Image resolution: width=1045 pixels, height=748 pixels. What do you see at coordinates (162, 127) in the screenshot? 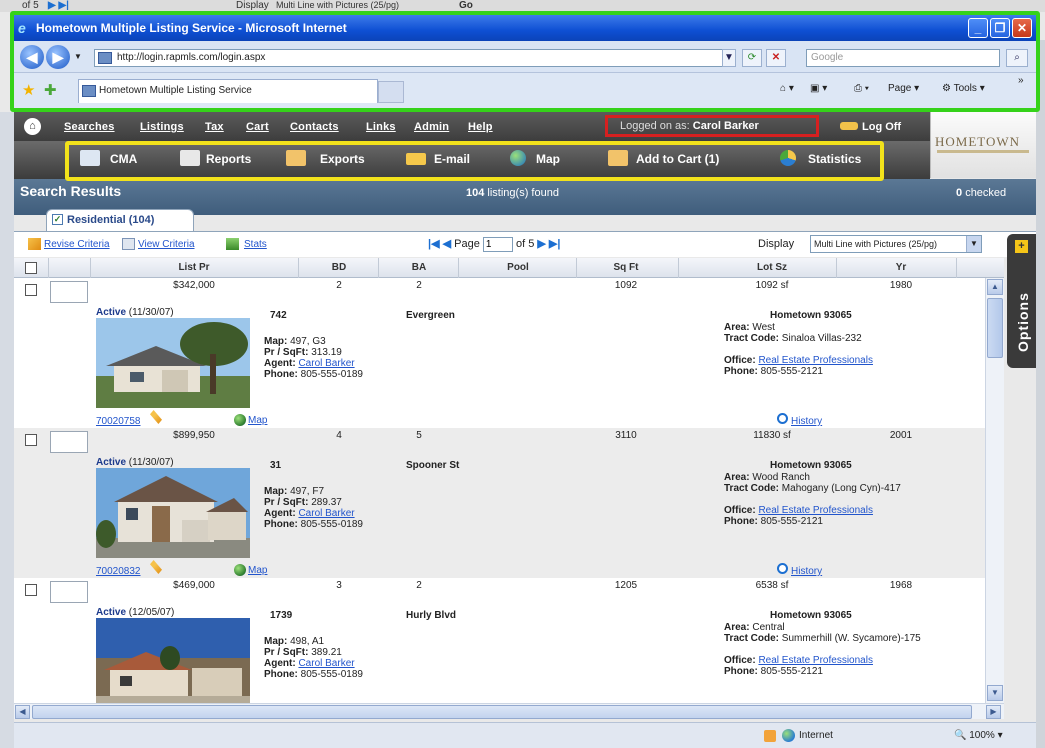
I see `menu-listings: Listings` at bounding box center [162, 127].